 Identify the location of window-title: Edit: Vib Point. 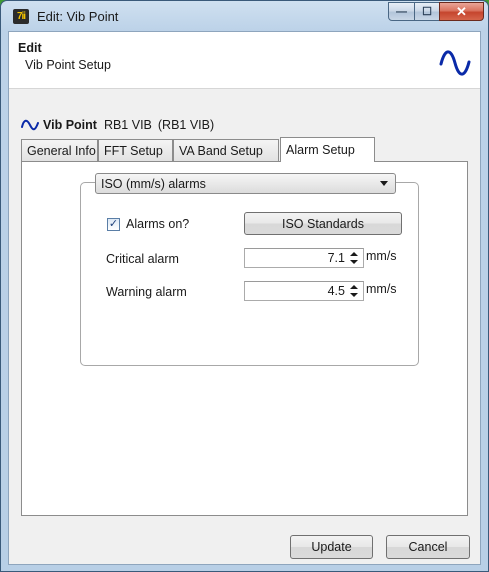
(78, 16).